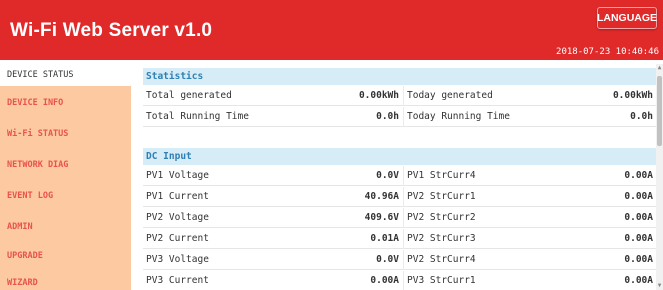 The image size is (663, 290). I want to click on cell-label: PV2 Voltage, so click(177, 217).